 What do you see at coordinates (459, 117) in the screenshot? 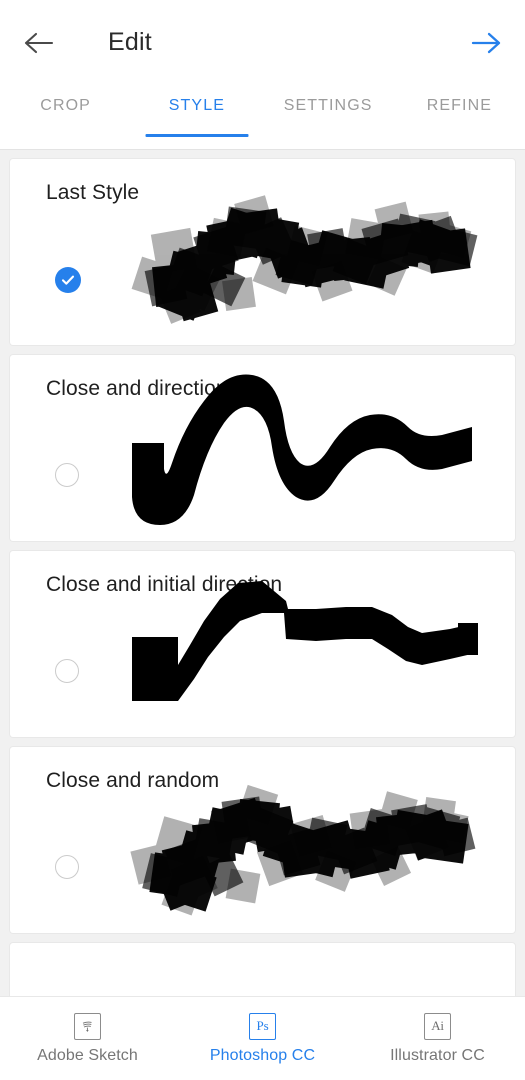
I see `tab-refine: REFINE` at bounding box center [459, 117].